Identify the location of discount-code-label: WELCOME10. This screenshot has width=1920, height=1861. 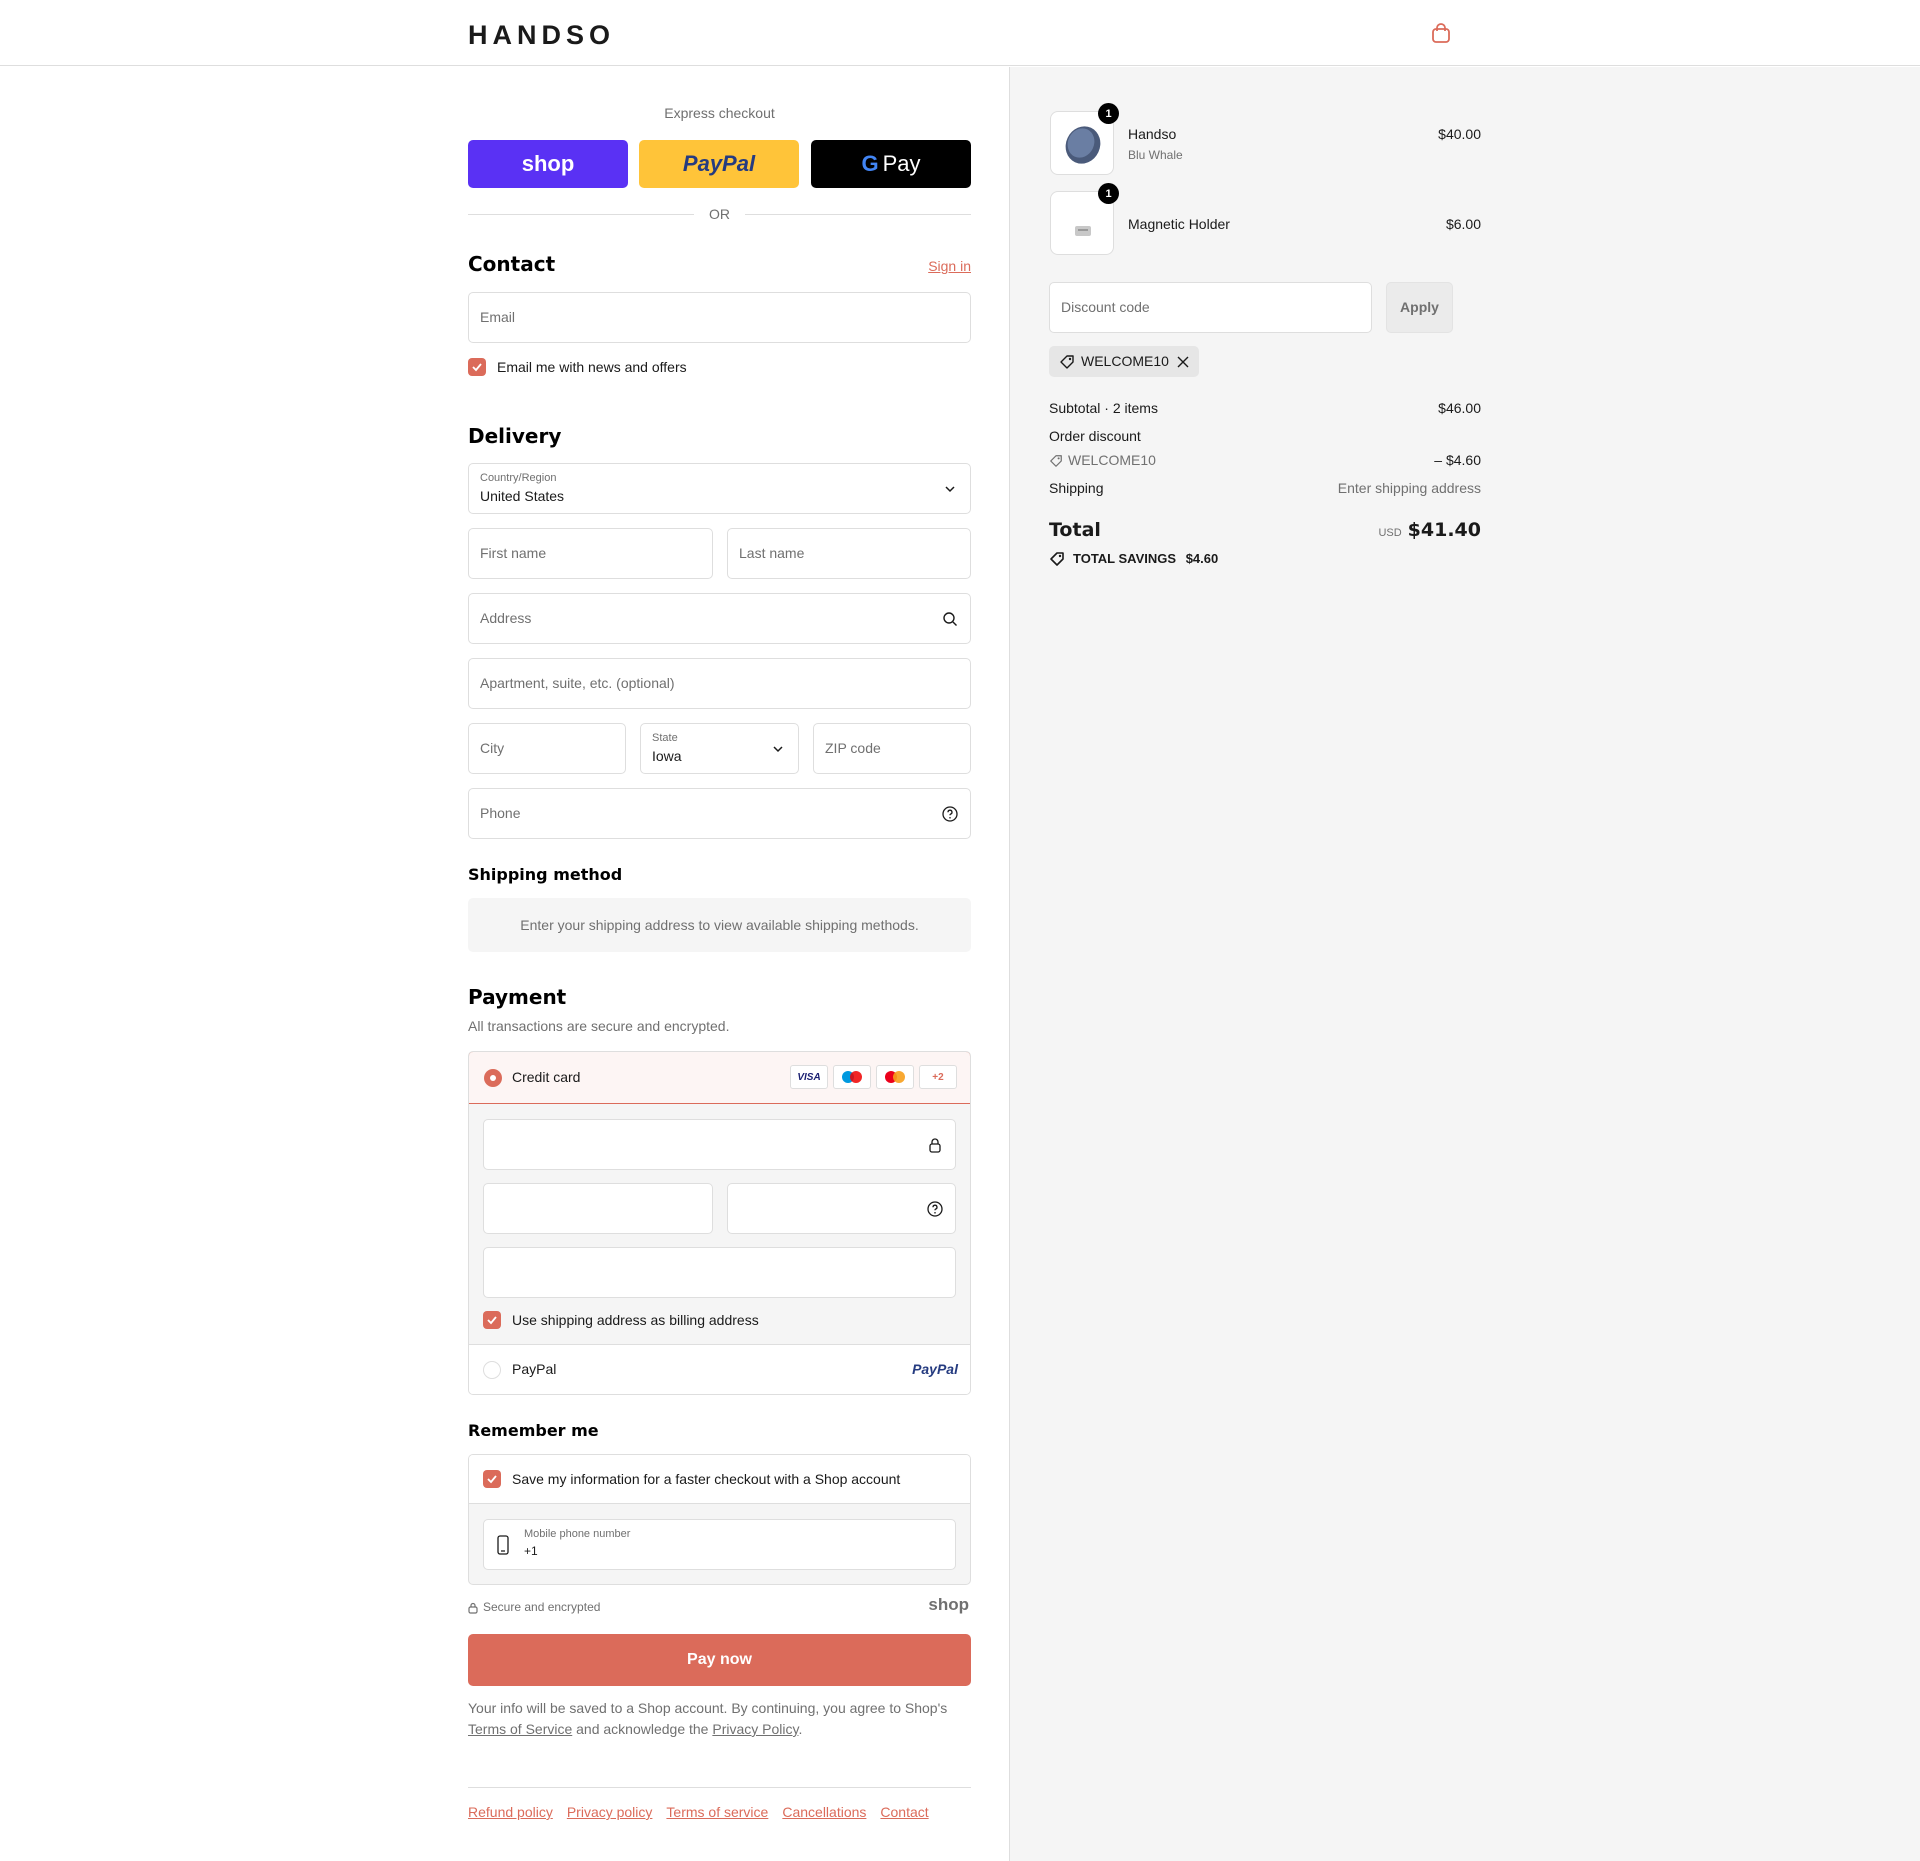
(1112, 460).